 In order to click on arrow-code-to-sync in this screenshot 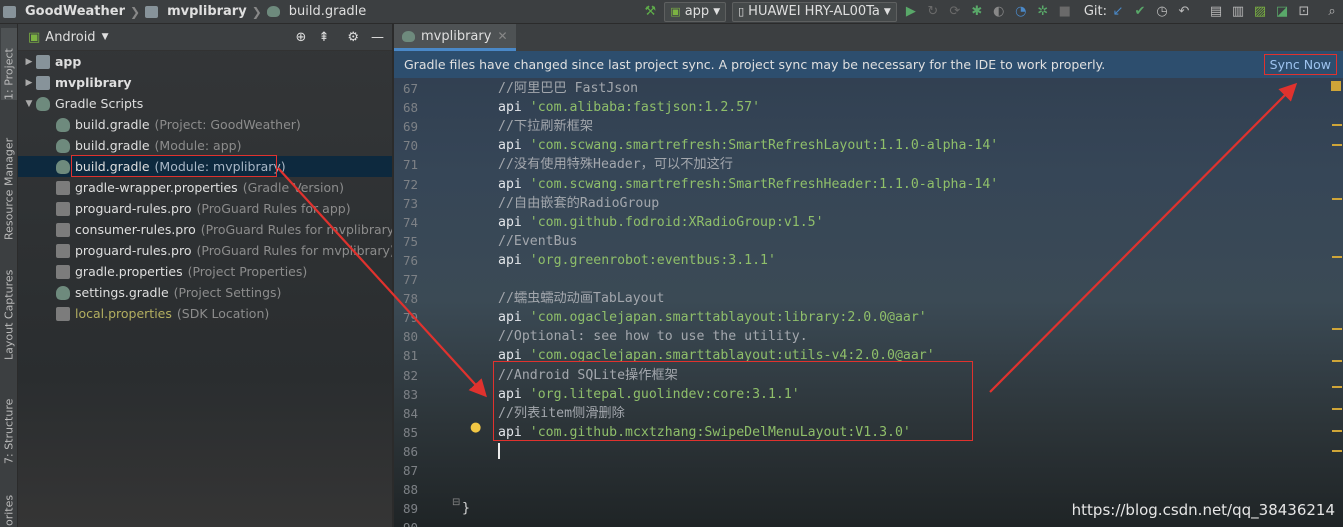, I will do `click(1143, 237)`.